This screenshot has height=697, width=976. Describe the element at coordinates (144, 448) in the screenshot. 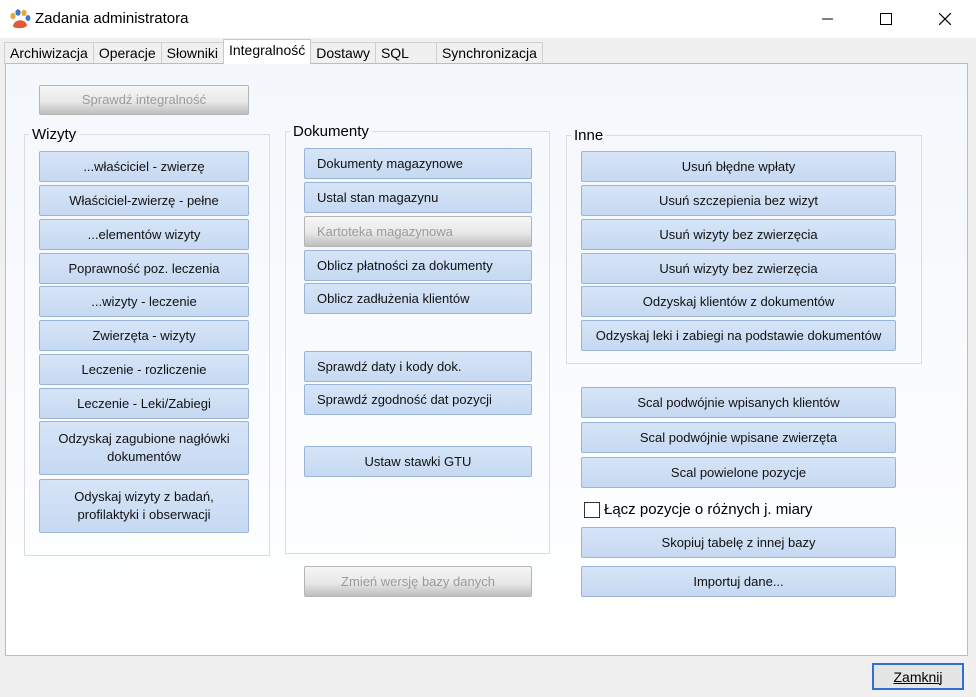

I see `recover-doc-headers-button: Odzyskaj zagubione nagłówki dokumentów` at that location.